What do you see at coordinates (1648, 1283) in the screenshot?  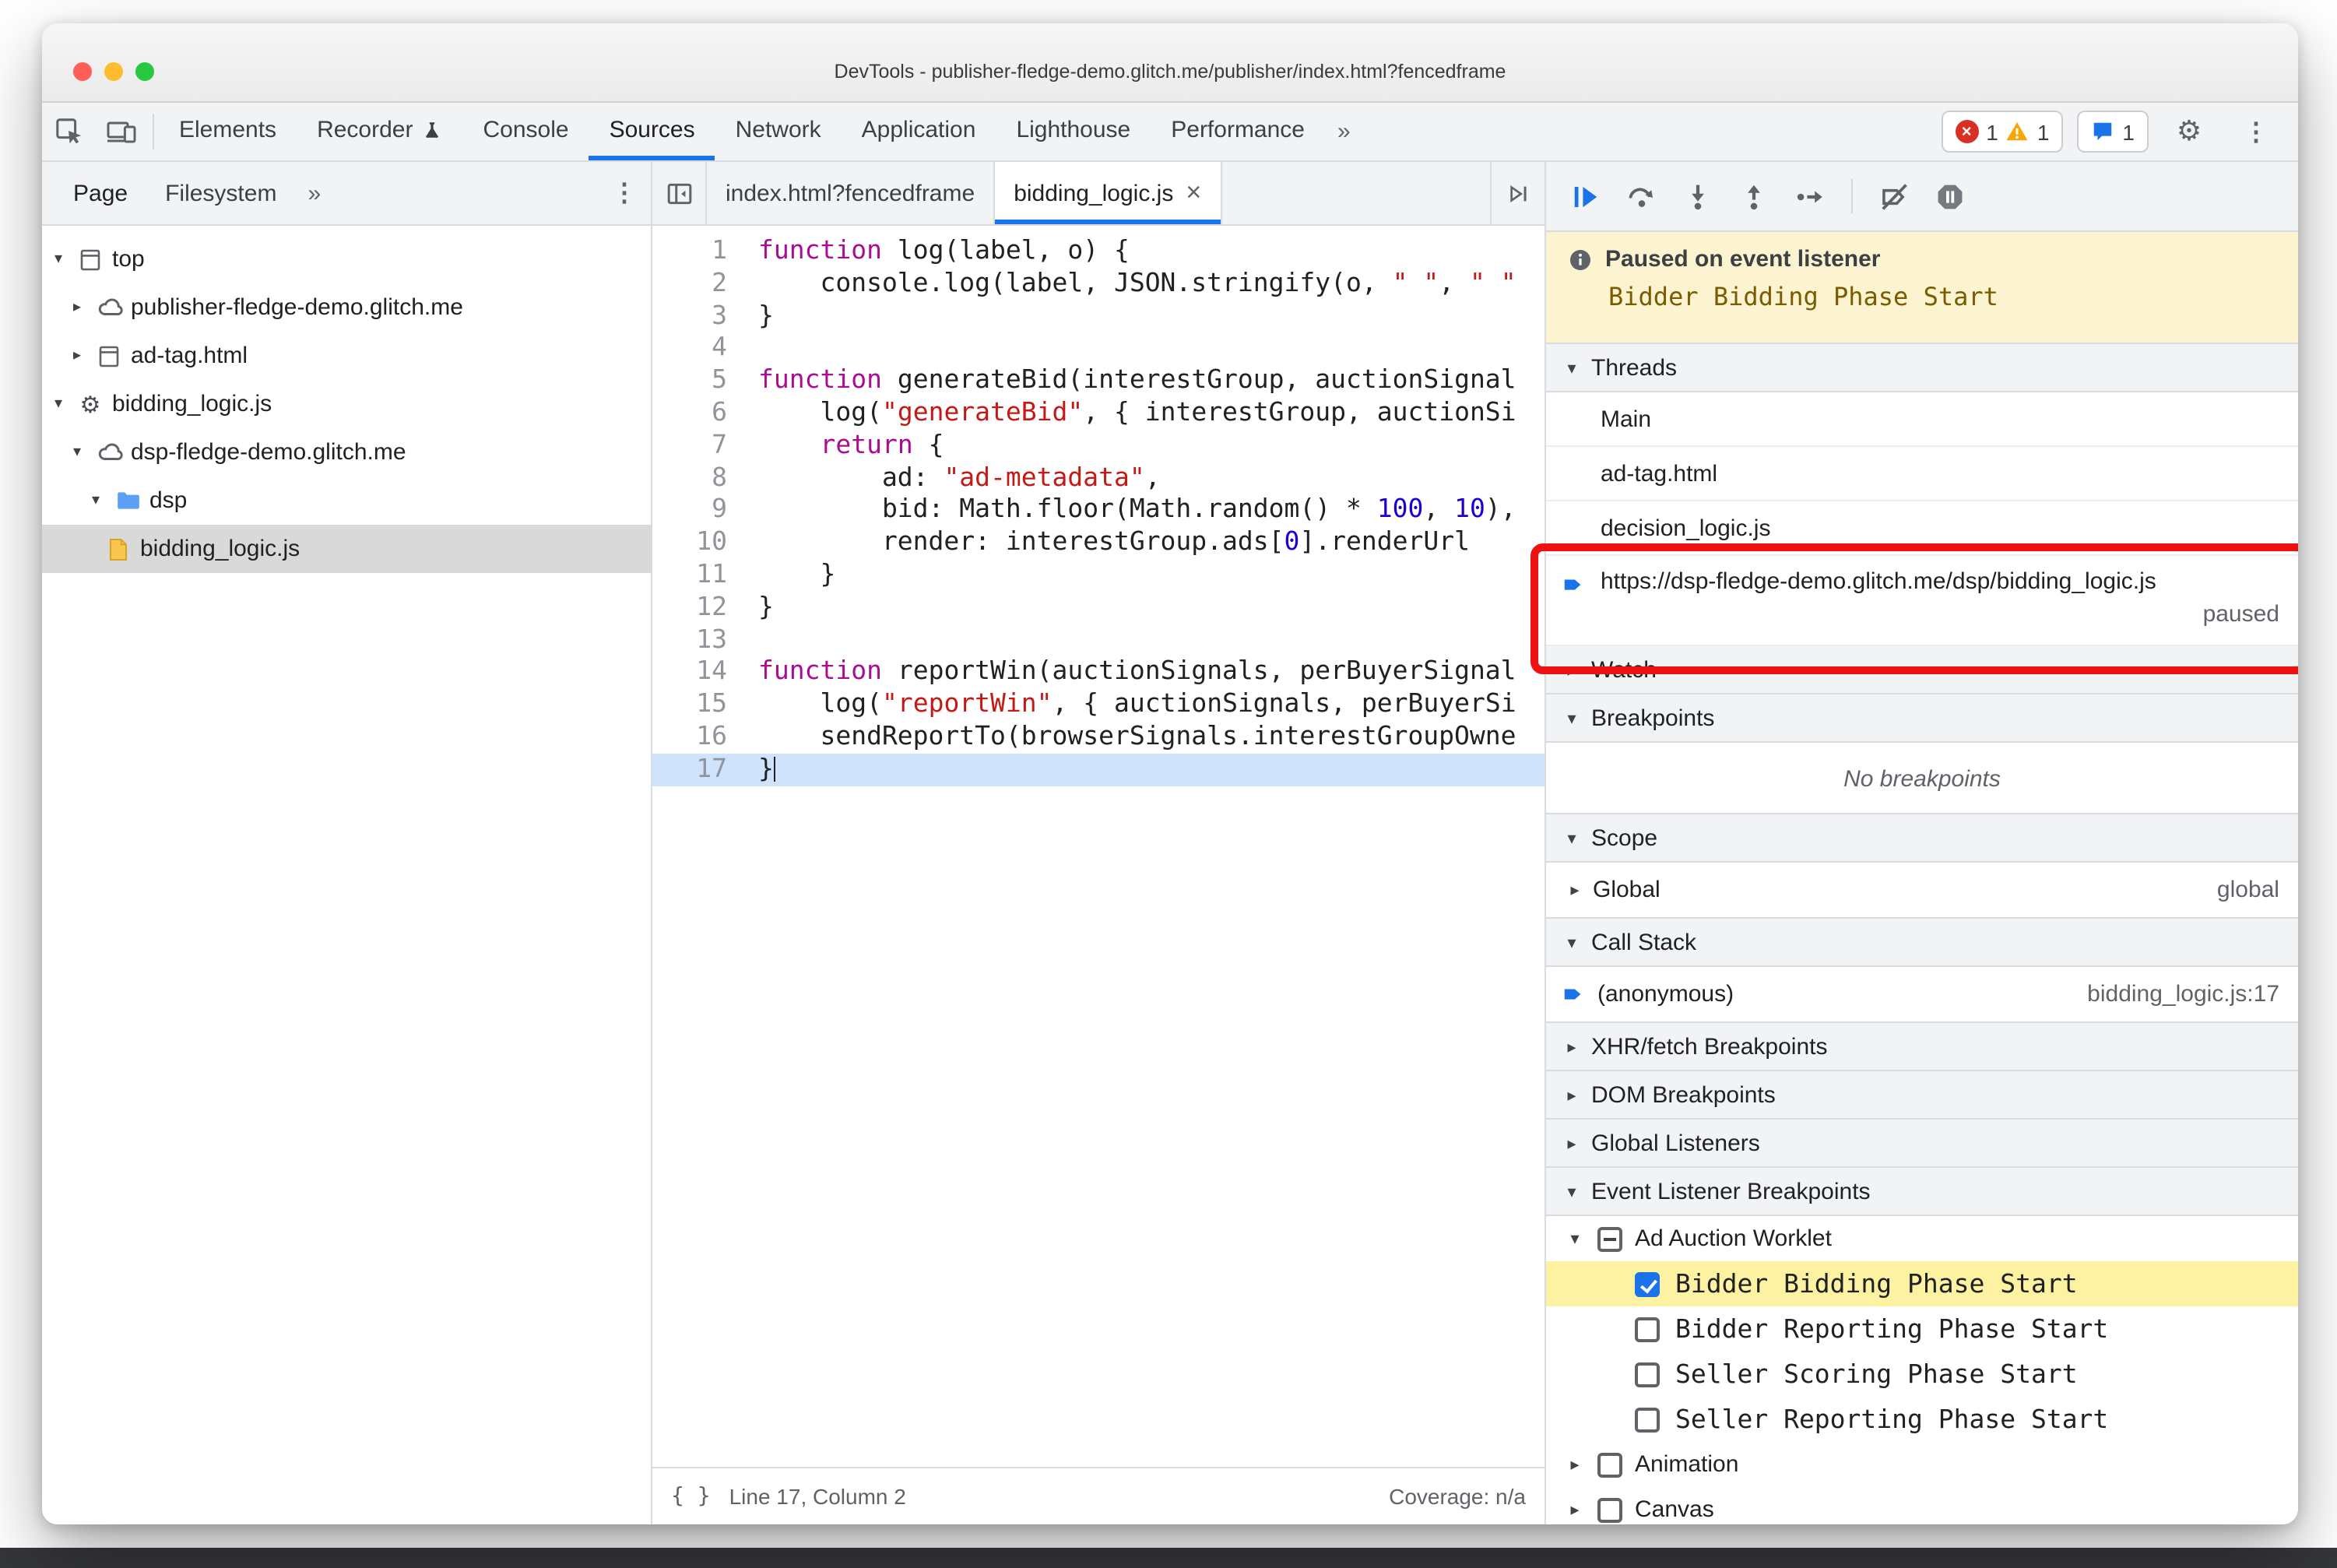 I see `checkbox-checked` at bounding box center [1648, 1283].